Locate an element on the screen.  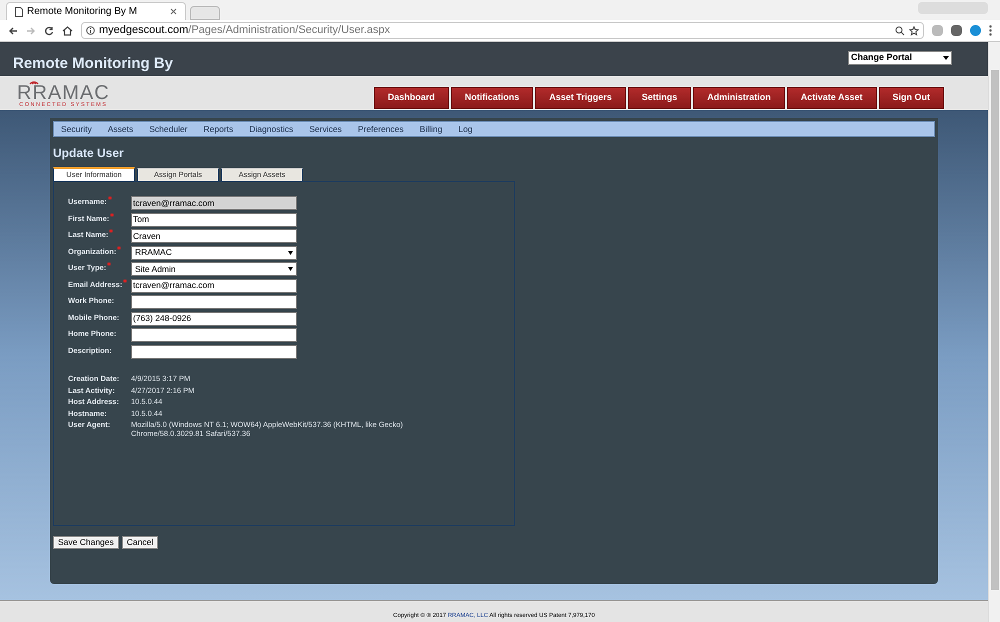
submenu-link: Reports is located at coordinates (219, 129).